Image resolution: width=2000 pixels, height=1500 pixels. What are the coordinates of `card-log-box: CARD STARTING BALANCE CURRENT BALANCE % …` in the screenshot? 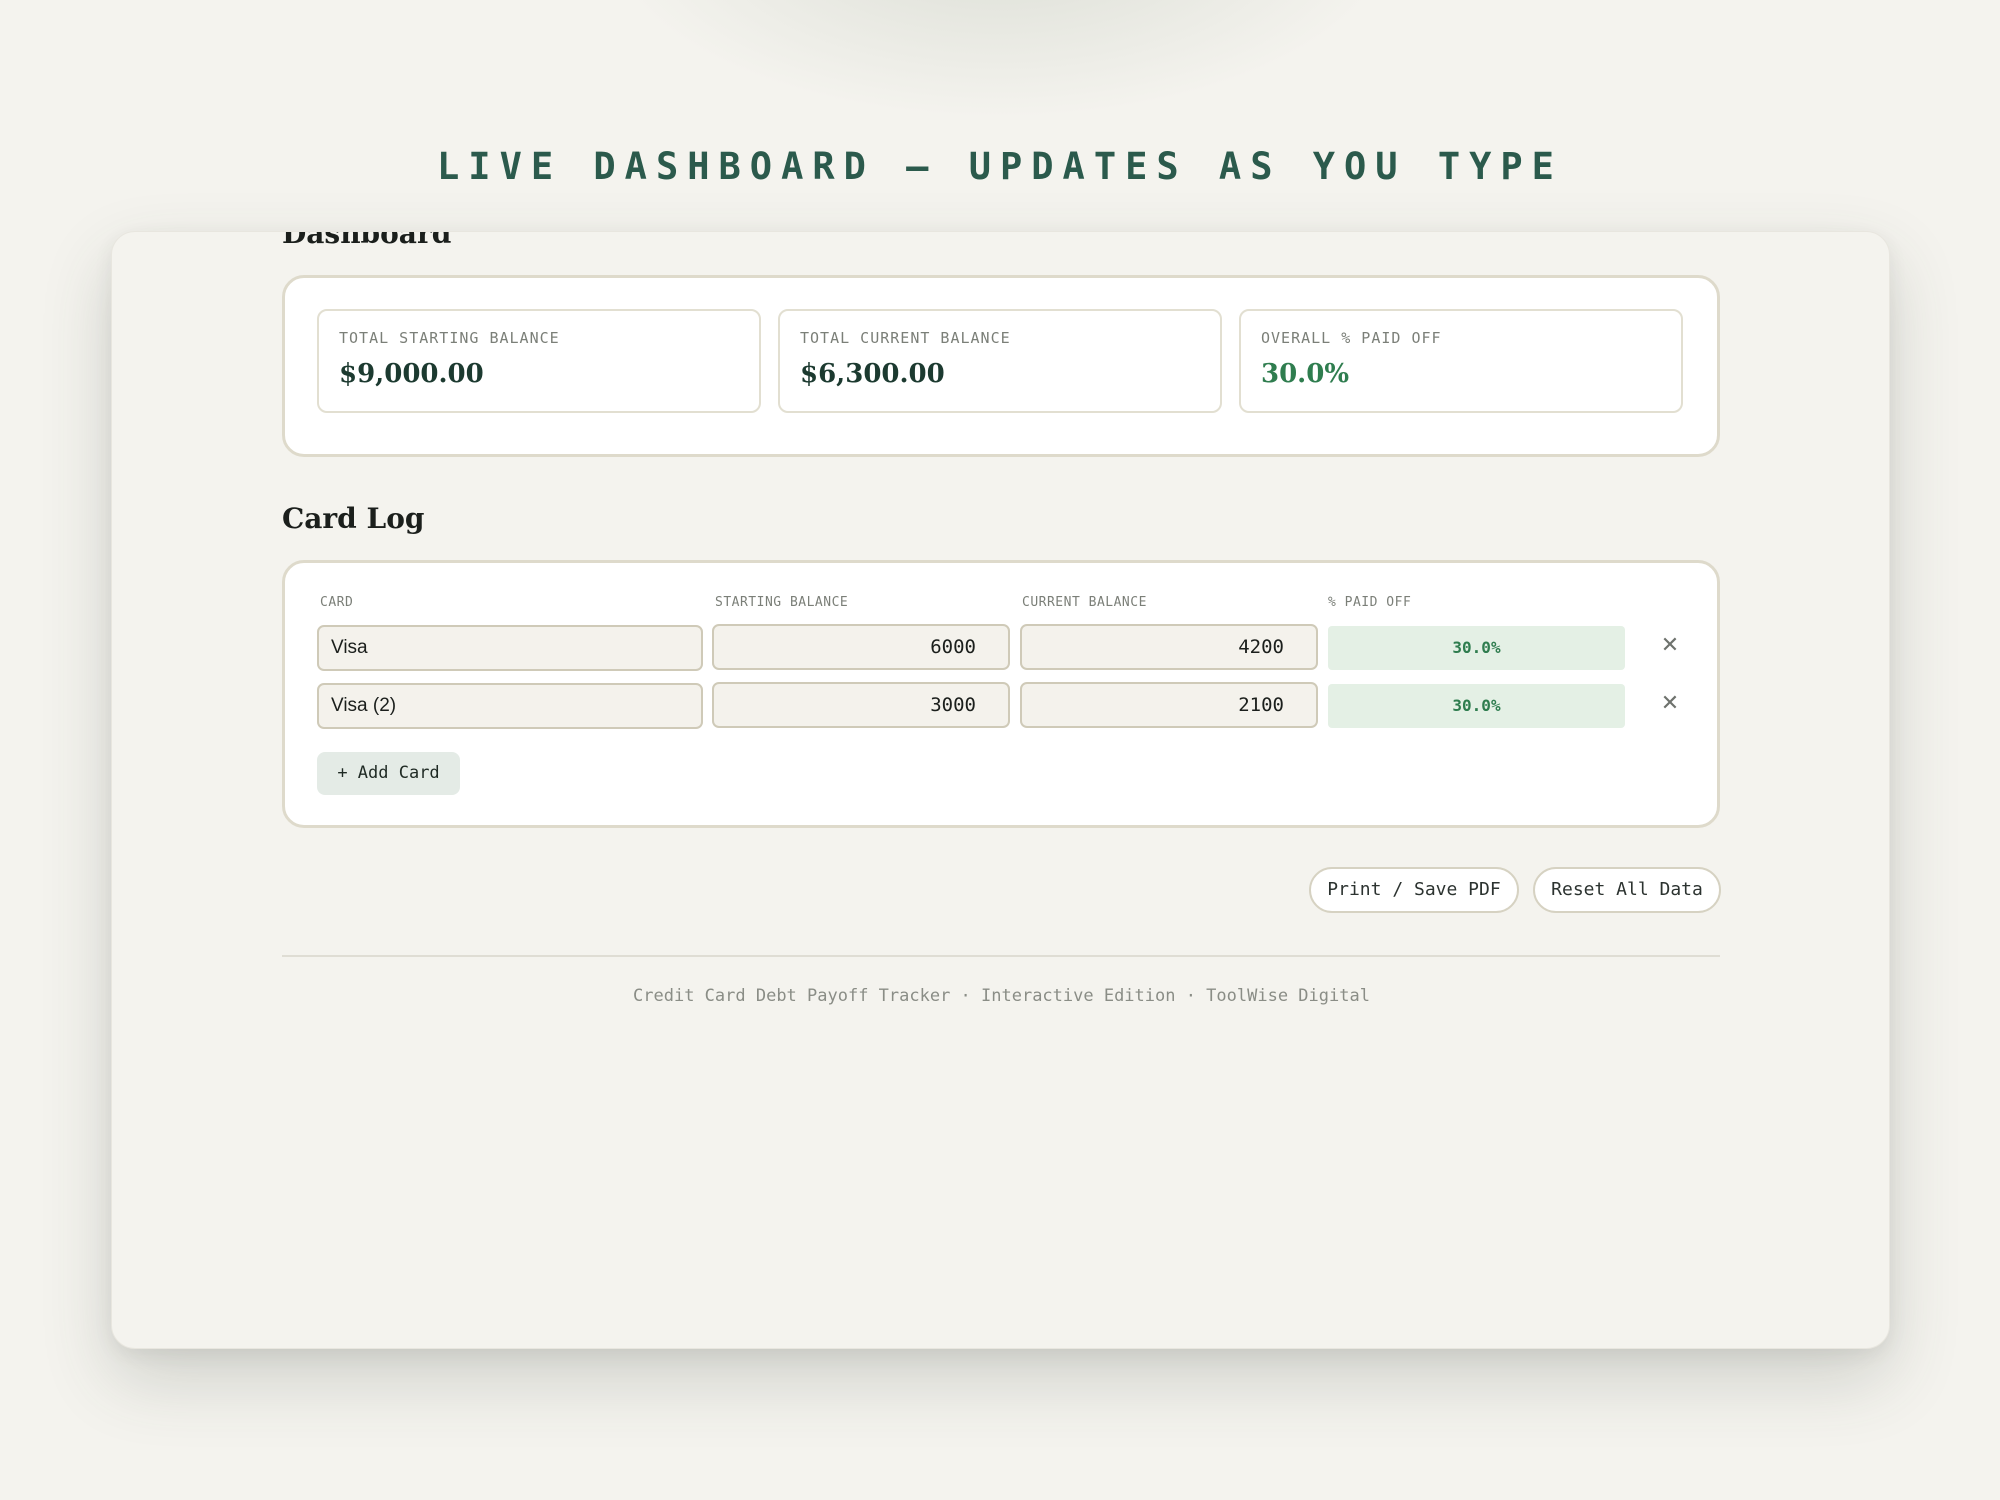 It's located at (1001, 694).